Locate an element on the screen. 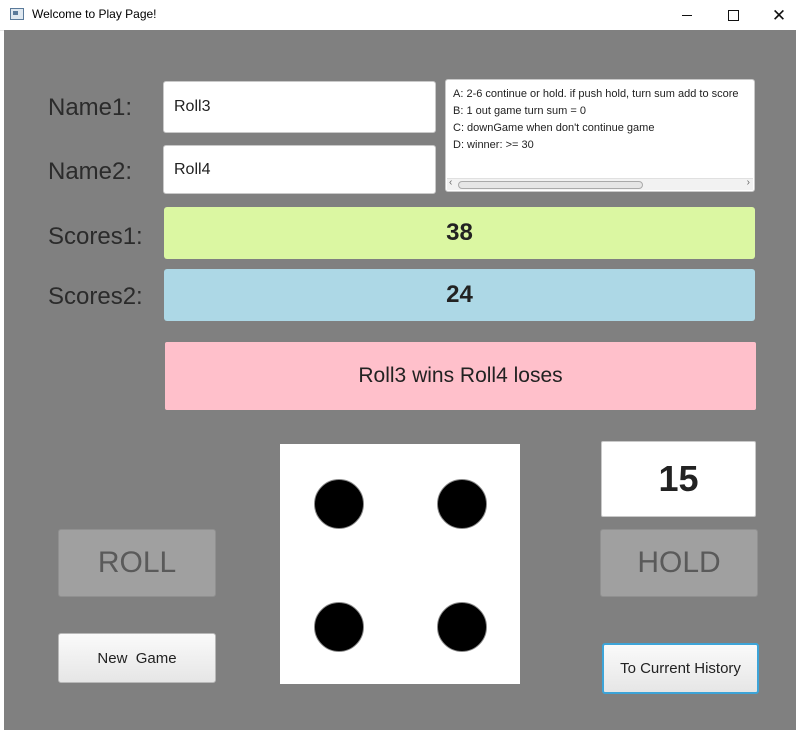 The height and width of the screenshot is (732, 796). roll-button: ROLL is located at coordinates (137, 563).